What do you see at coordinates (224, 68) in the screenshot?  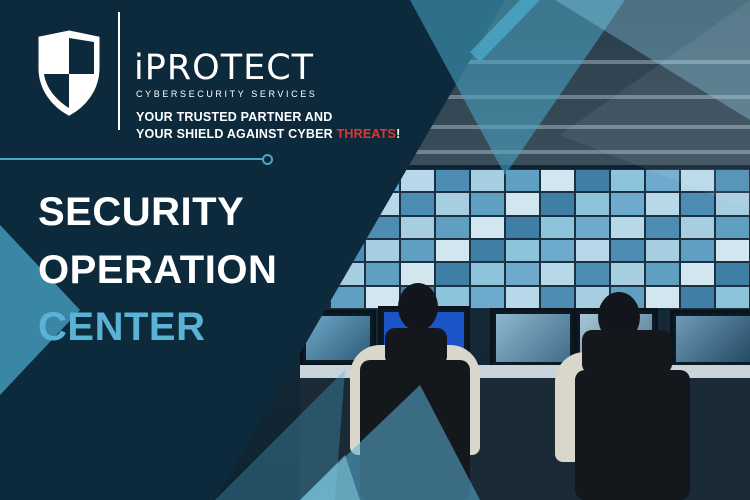 I see `brand-name: iPROTECT` at bounding box center [224, 68].